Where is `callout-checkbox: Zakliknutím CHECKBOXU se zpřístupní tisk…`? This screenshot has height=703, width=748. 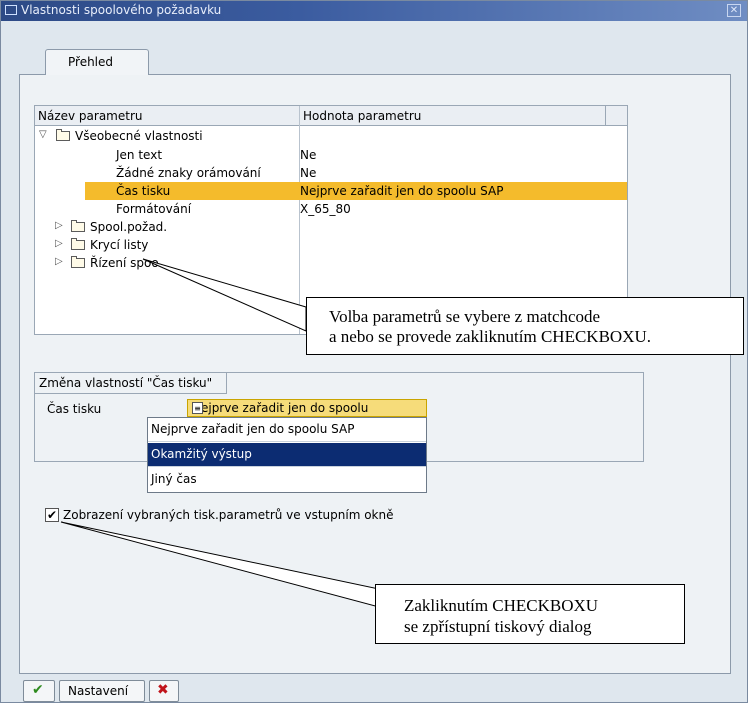 callout-checkbox: Zakliknutím CHECKBOXU se zpřístupní tisk… is located at coordinates (530, 614).